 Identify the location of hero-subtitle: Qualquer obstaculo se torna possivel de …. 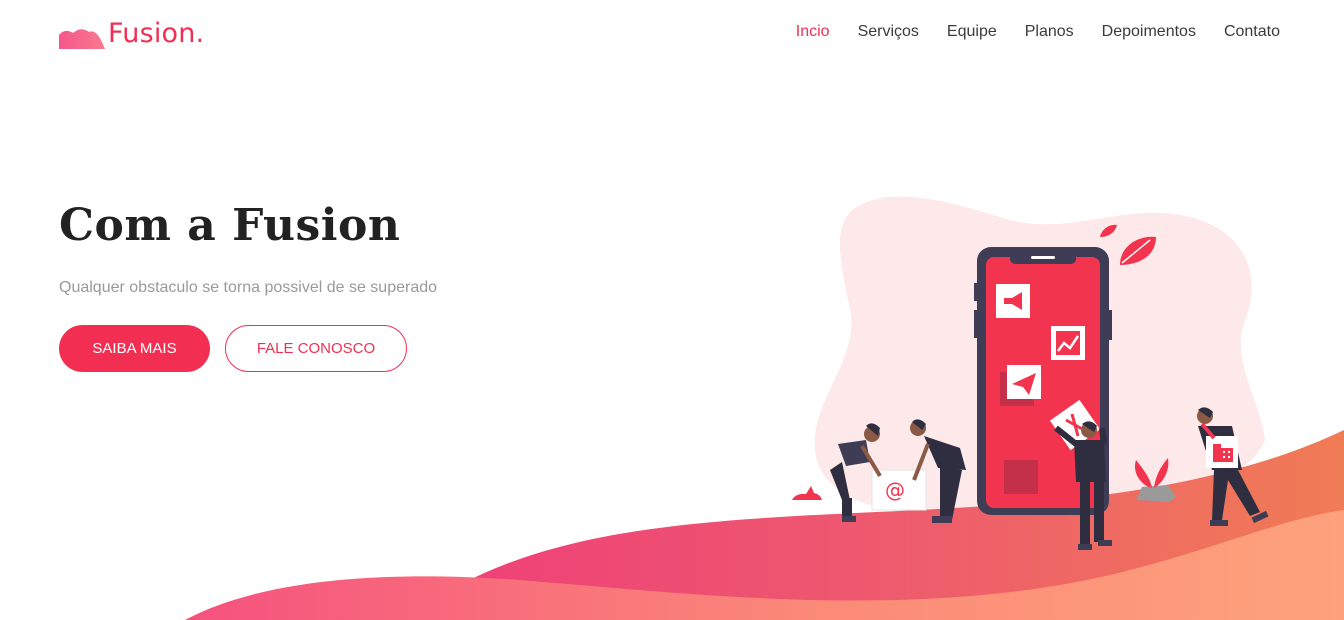
(248, 287).